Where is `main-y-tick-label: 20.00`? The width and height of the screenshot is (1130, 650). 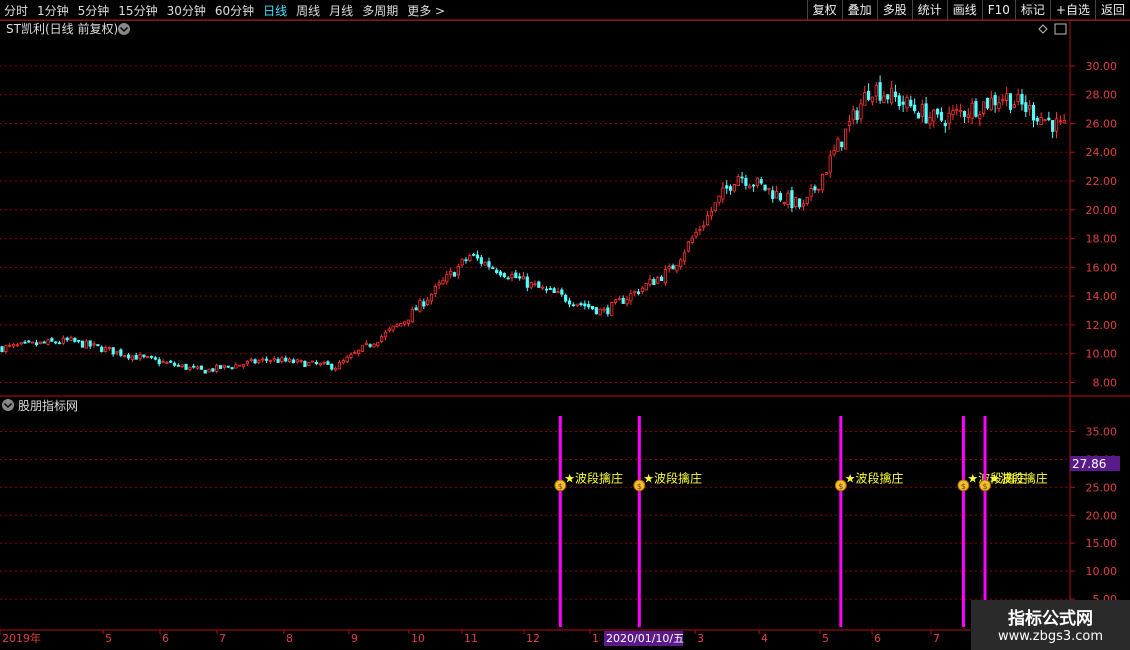
main-y-tick-label: 20.00 is located at coordinates (1102, 210).